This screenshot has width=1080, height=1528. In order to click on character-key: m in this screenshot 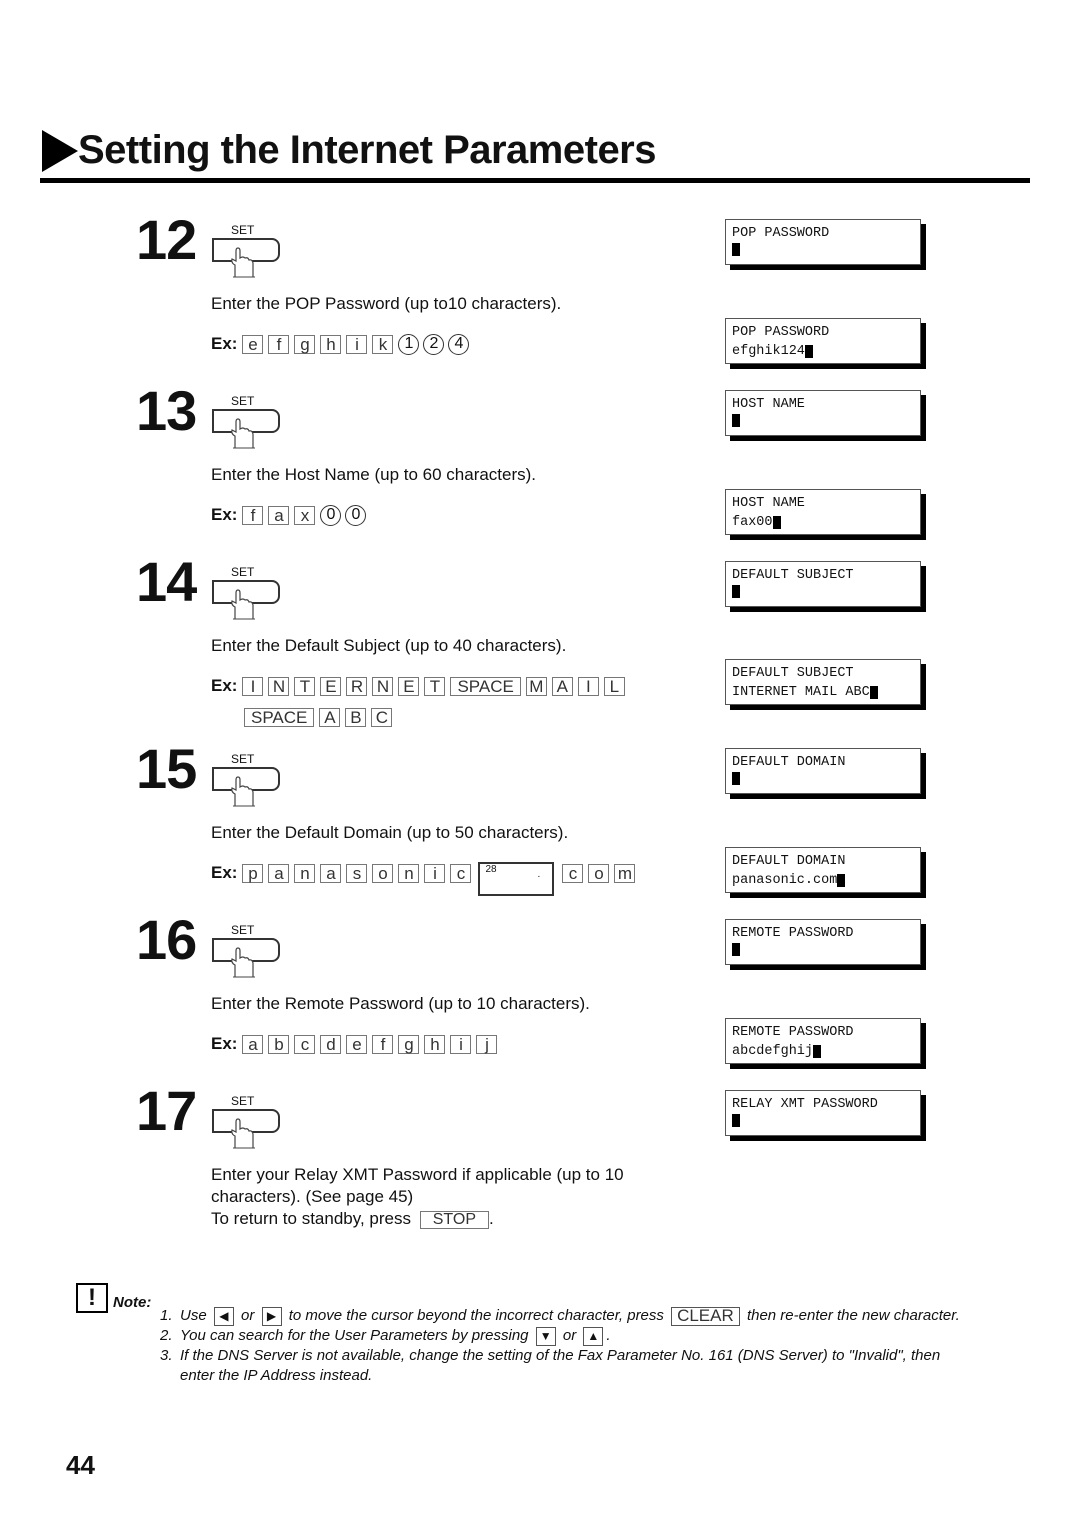, I will do `click(625, 873)`.